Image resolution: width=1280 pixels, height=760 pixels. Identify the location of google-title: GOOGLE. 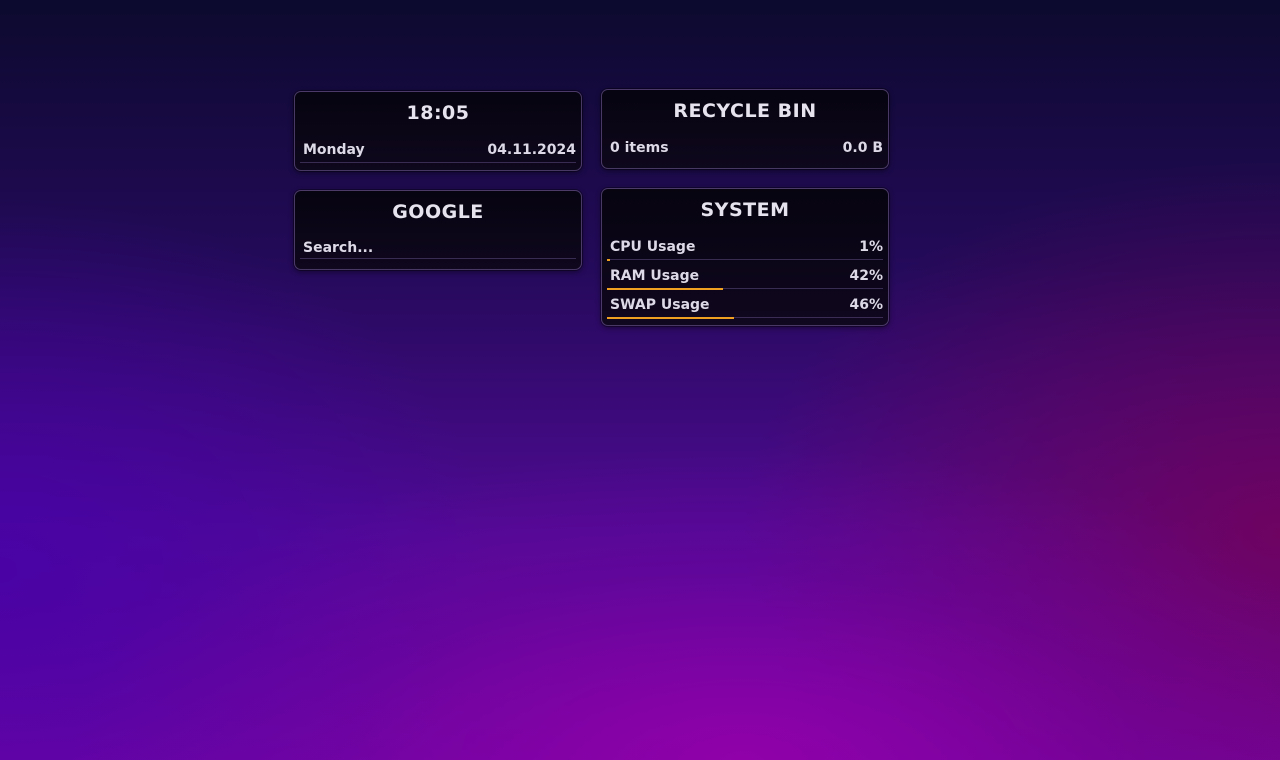
(438, 212).